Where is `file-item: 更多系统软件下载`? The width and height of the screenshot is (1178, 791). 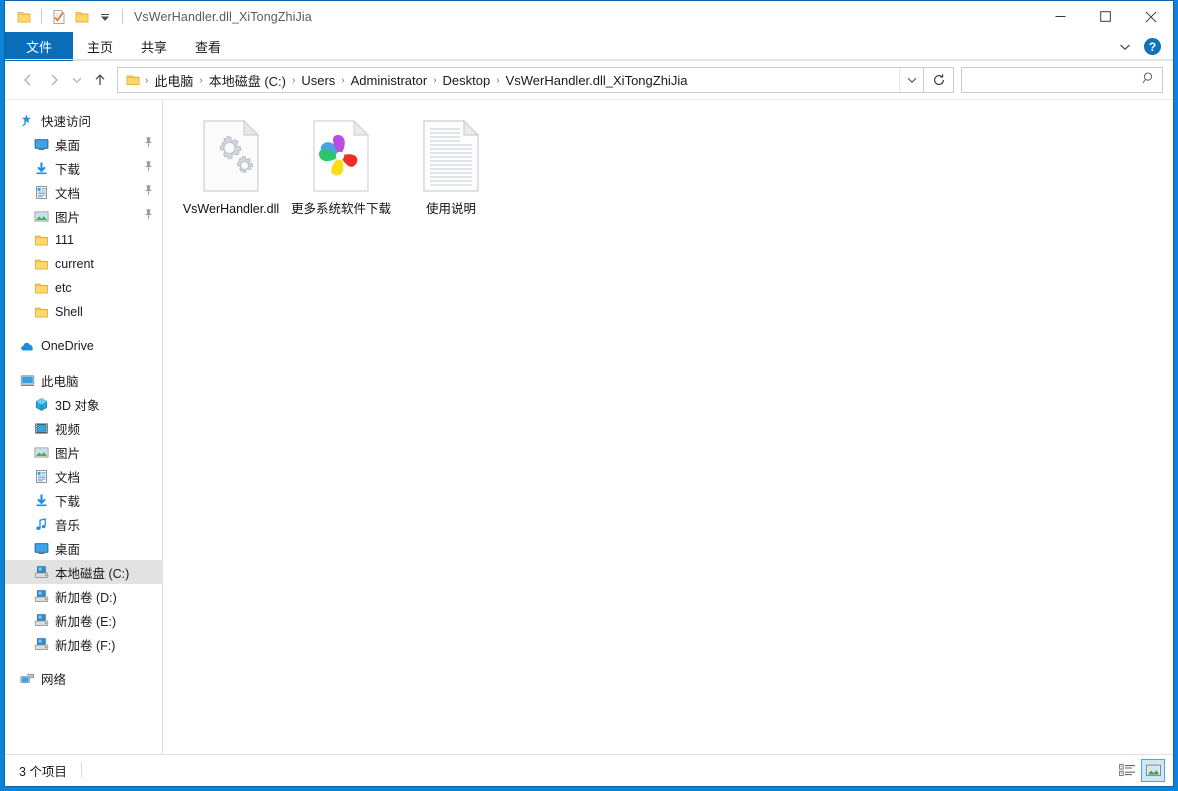 file-item: 更多系统软件下载 is located at coordinates (341, 167).